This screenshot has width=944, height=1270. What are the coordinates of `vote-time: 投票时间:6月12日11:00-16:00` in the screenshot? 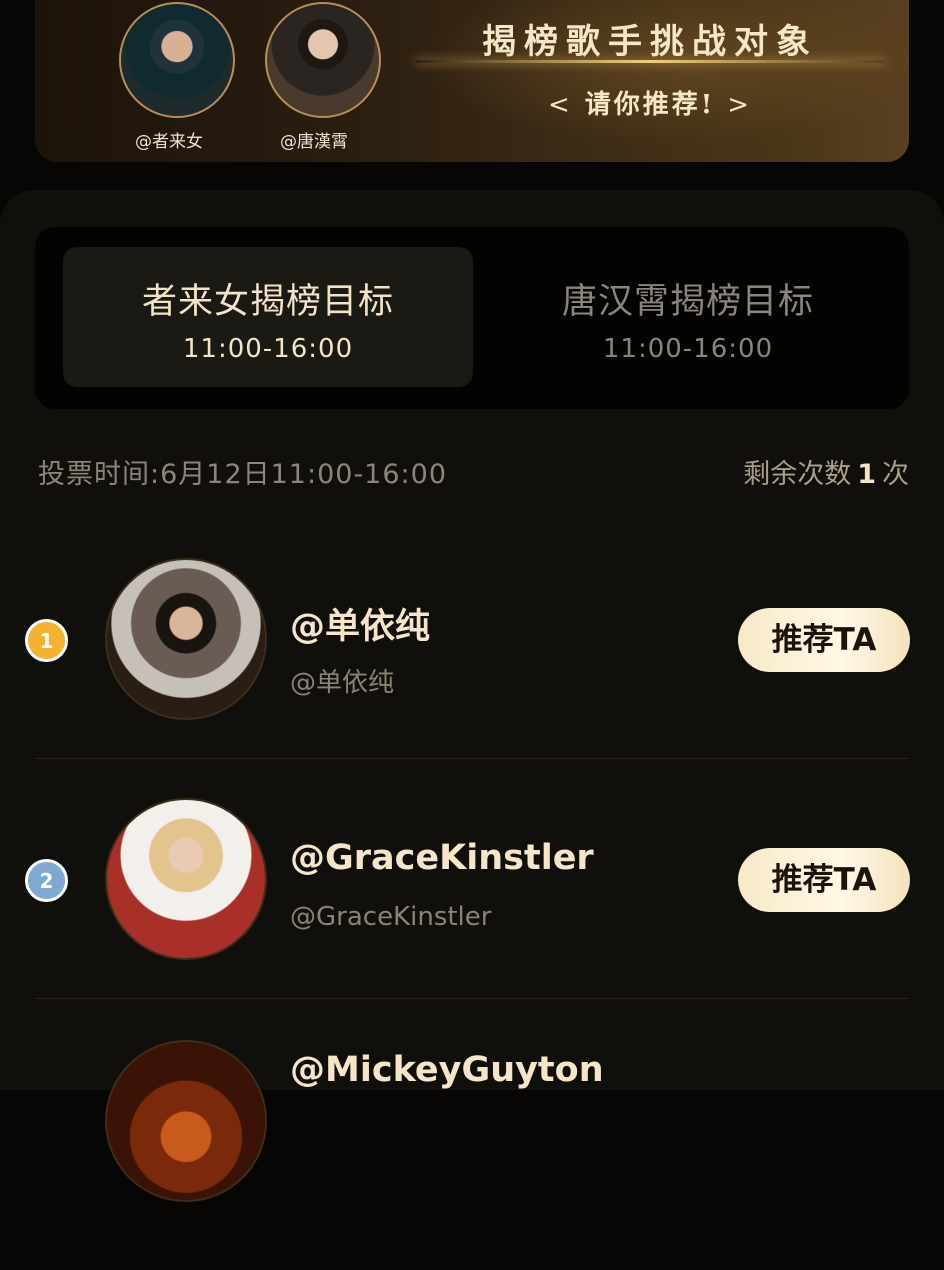 It's located at (242, 474).